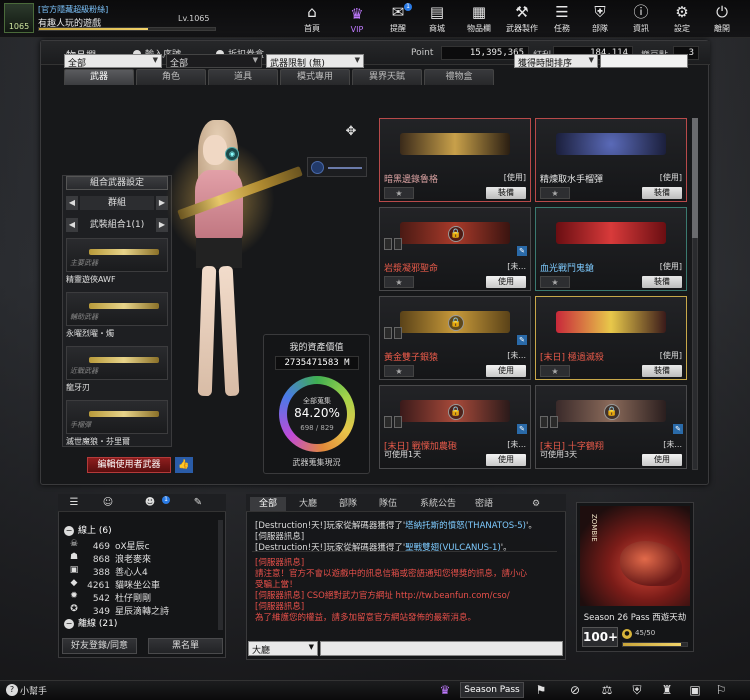 This screenshot has width=750, height=700. What do you see at coordinates (351, 132) in the screenshot?
I see `move-arrows-icon: ✥` at bounding box center [351, 132].